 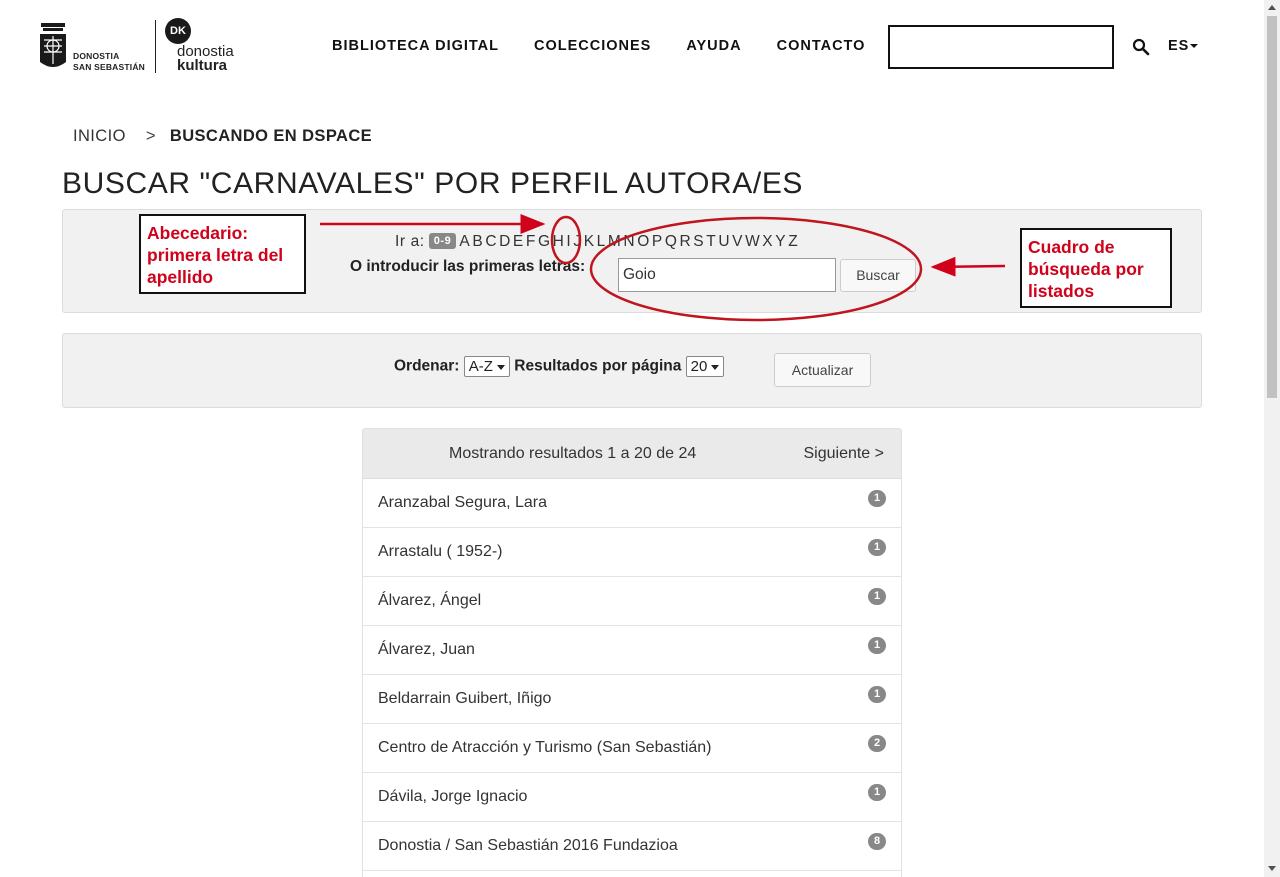 I want to click on page-scrollbar, so click(x=1272, y=438).